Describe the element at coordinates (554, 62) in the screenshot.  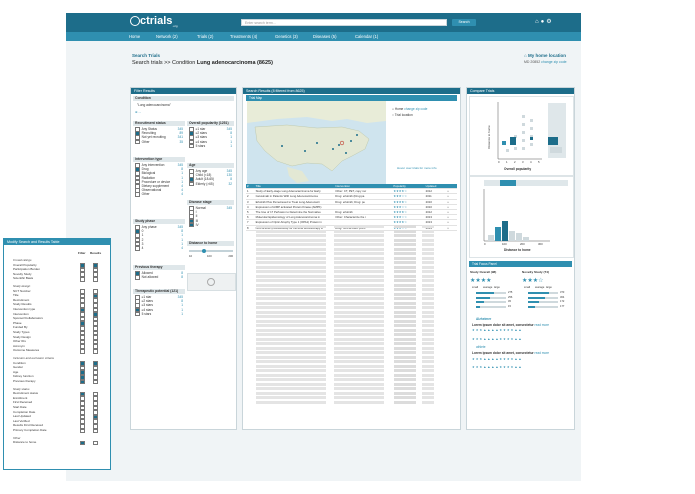
I see `change-zip-link: change zip code` at that location.